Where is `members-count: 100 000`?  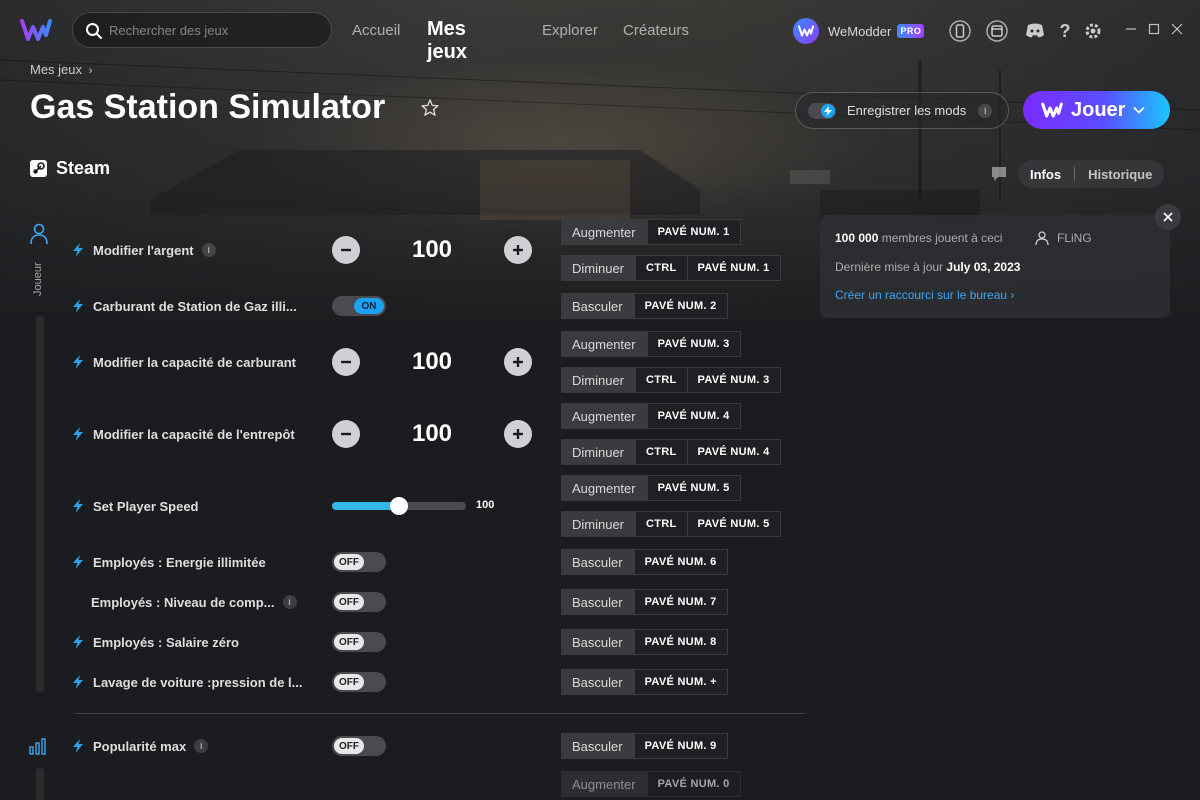 members-count: 100 000 is located at coordinates (857, 238).